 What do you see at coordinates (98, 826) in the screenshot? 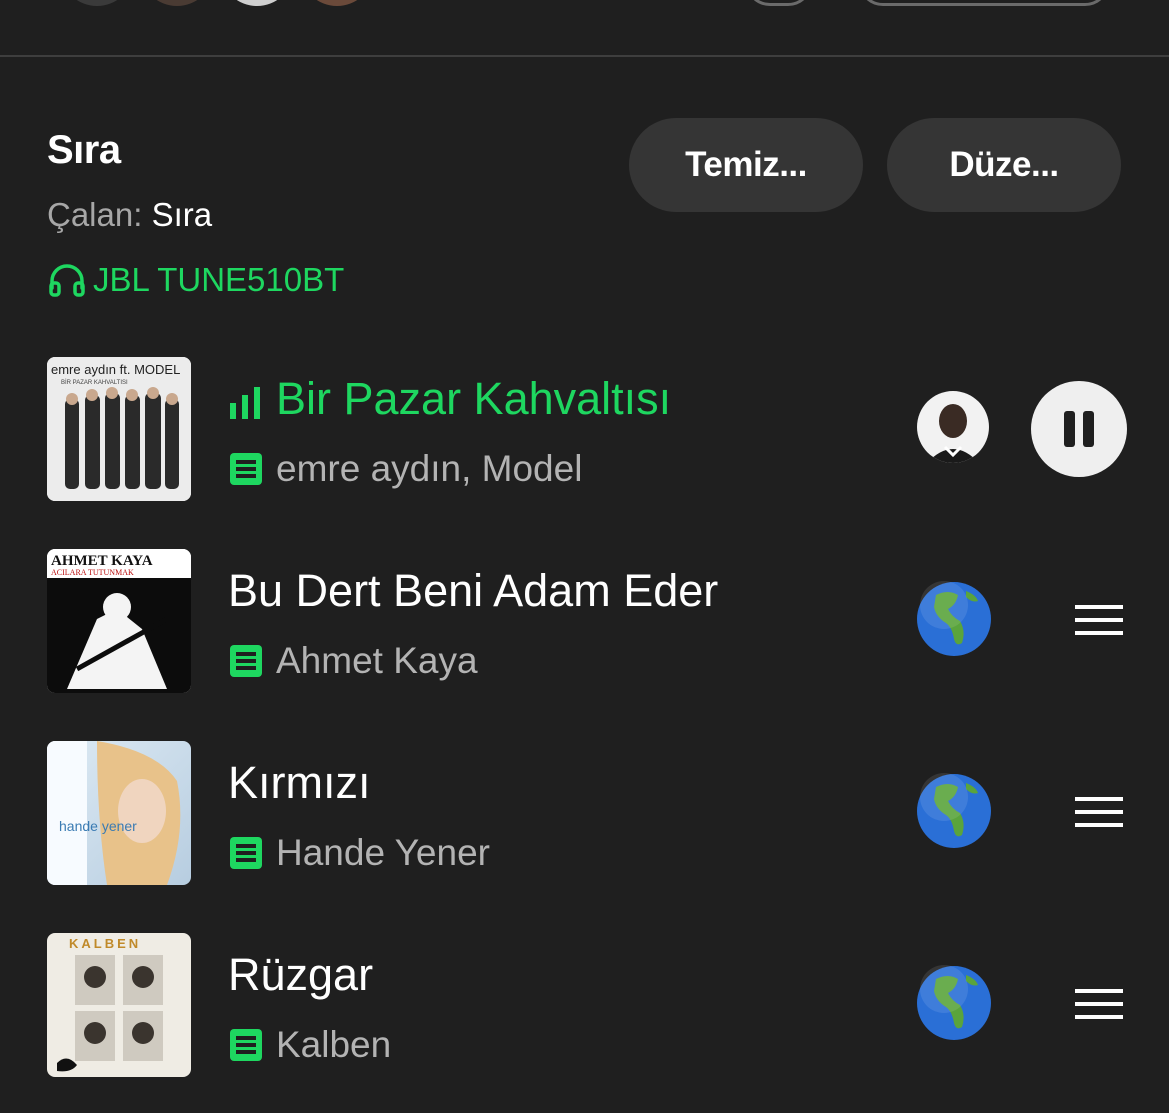
I see `cover-text: hande yener` at bounding box center [98, 826].